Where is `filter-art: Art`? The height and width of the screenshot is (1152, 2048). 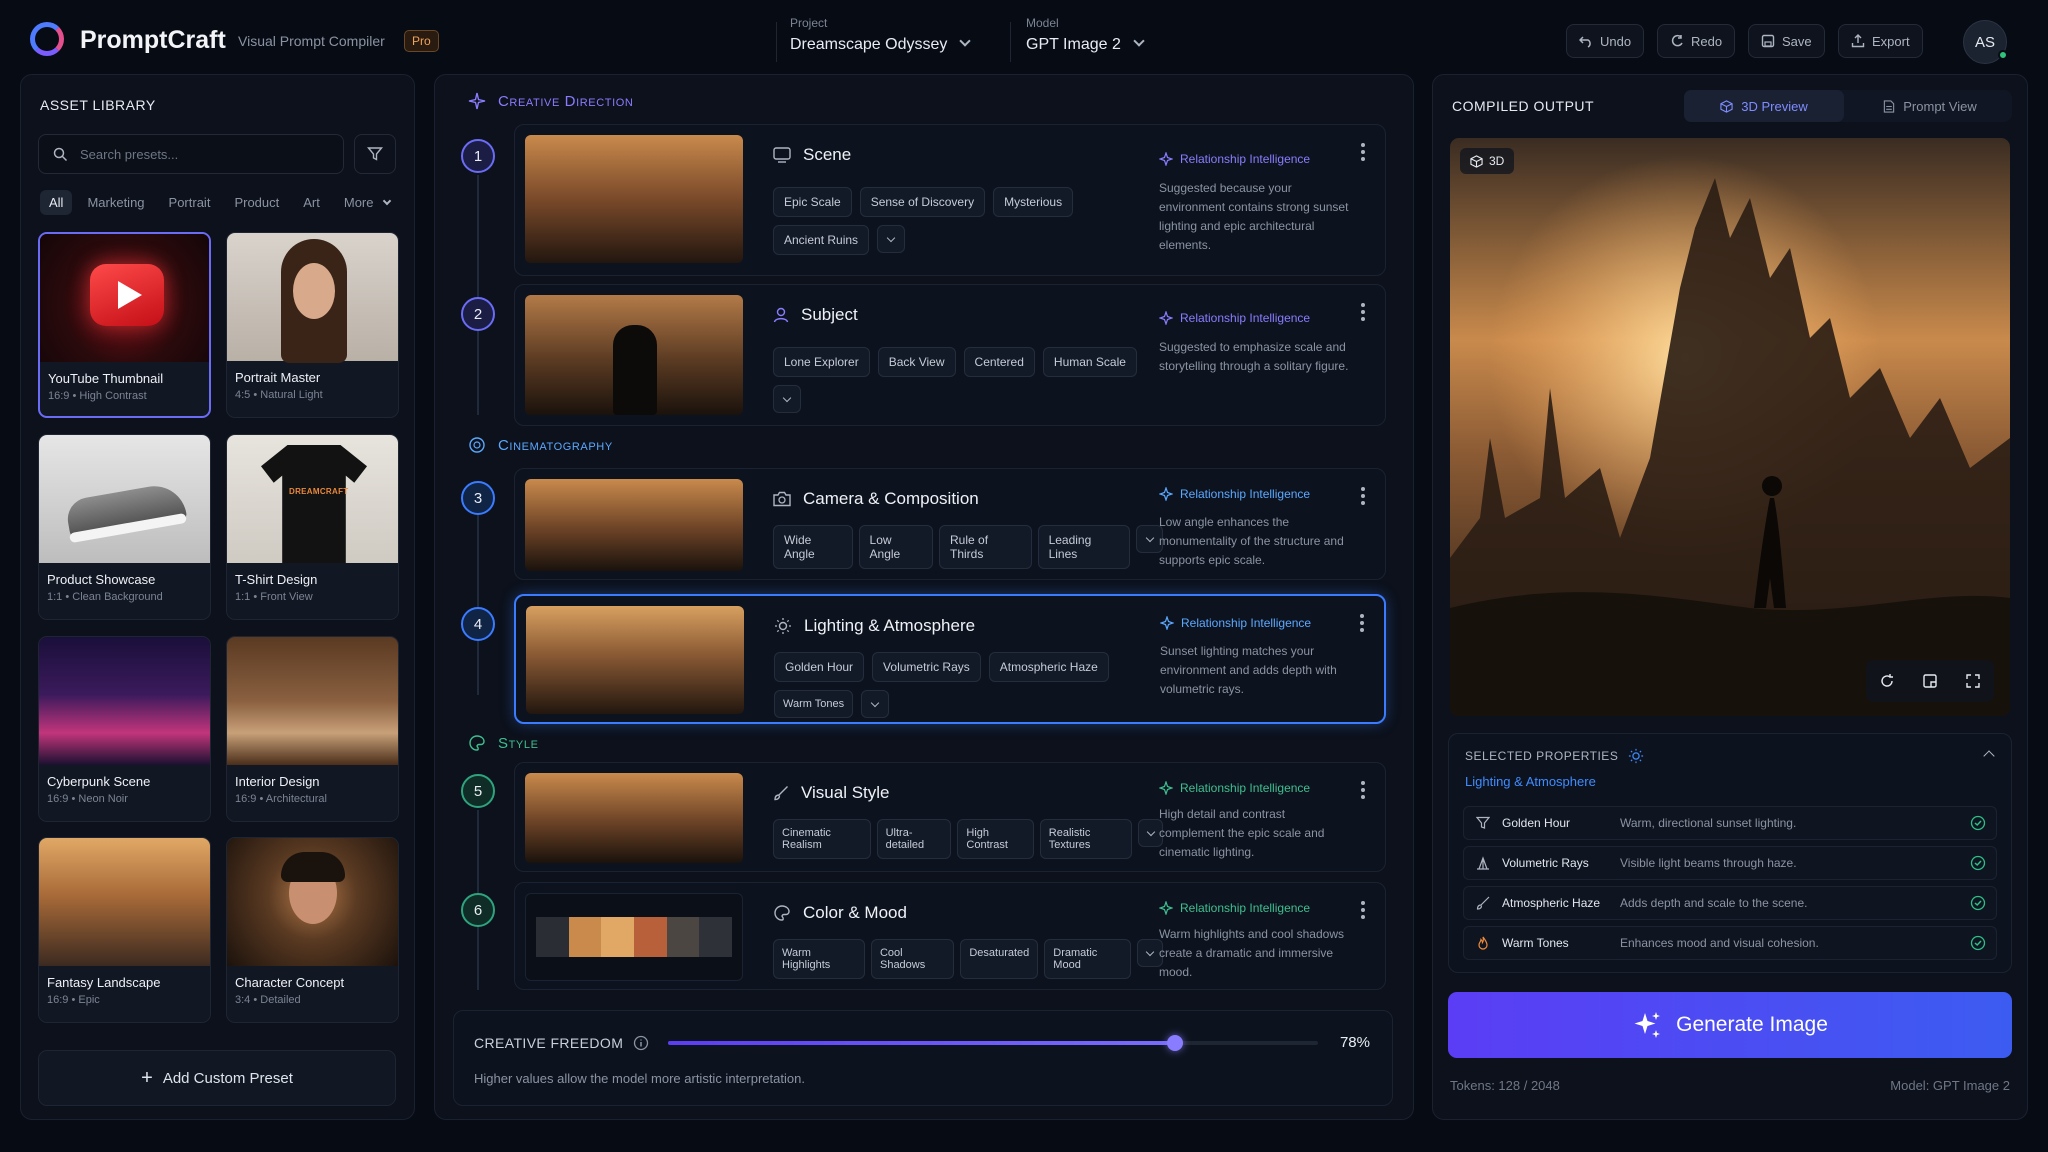 filter-art: Art is located at coordinates (311, 202).